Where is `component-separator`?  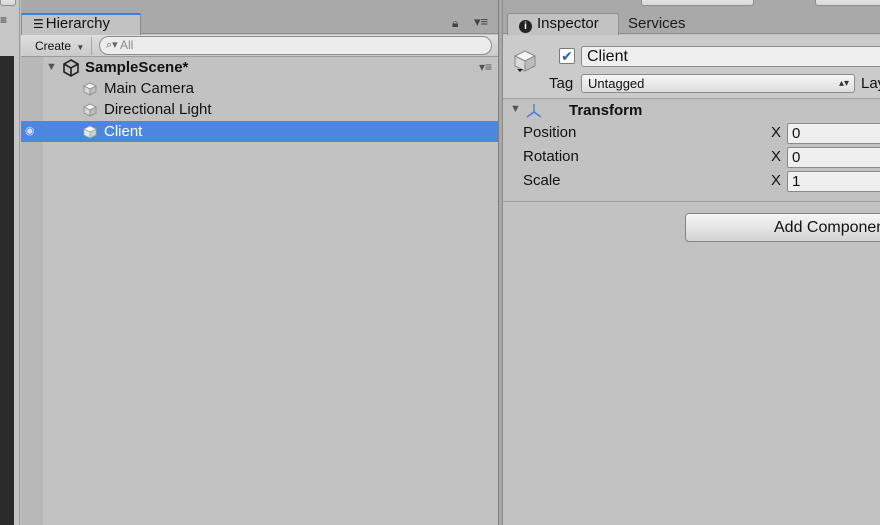 component-separator is located at coordinates (691, 201).